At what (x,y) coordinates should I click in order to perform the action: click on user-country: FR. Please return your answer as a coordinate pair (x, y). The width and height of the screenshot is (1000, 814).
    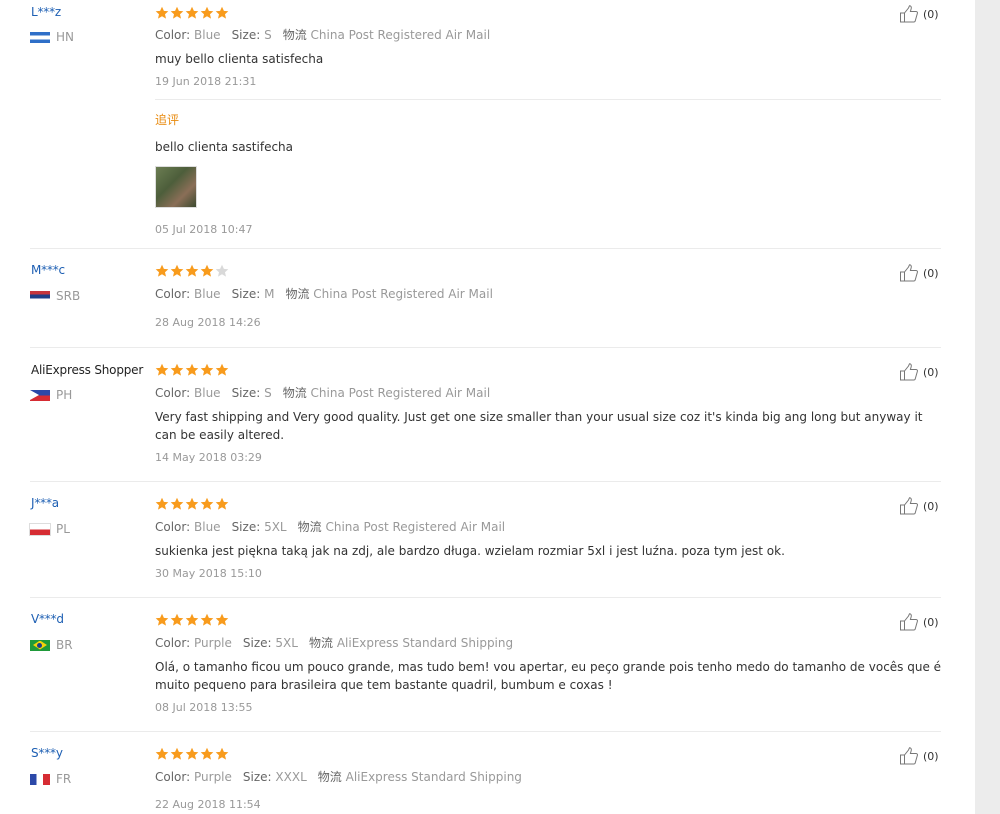
    Looking at the image, I should click on (50, 779).